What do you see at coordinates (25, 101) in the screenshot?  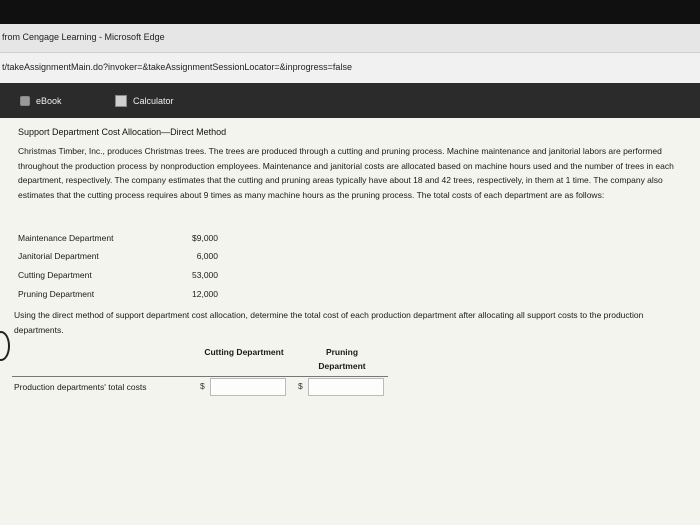 I see `book-icon` at bounding box center [25, 101].